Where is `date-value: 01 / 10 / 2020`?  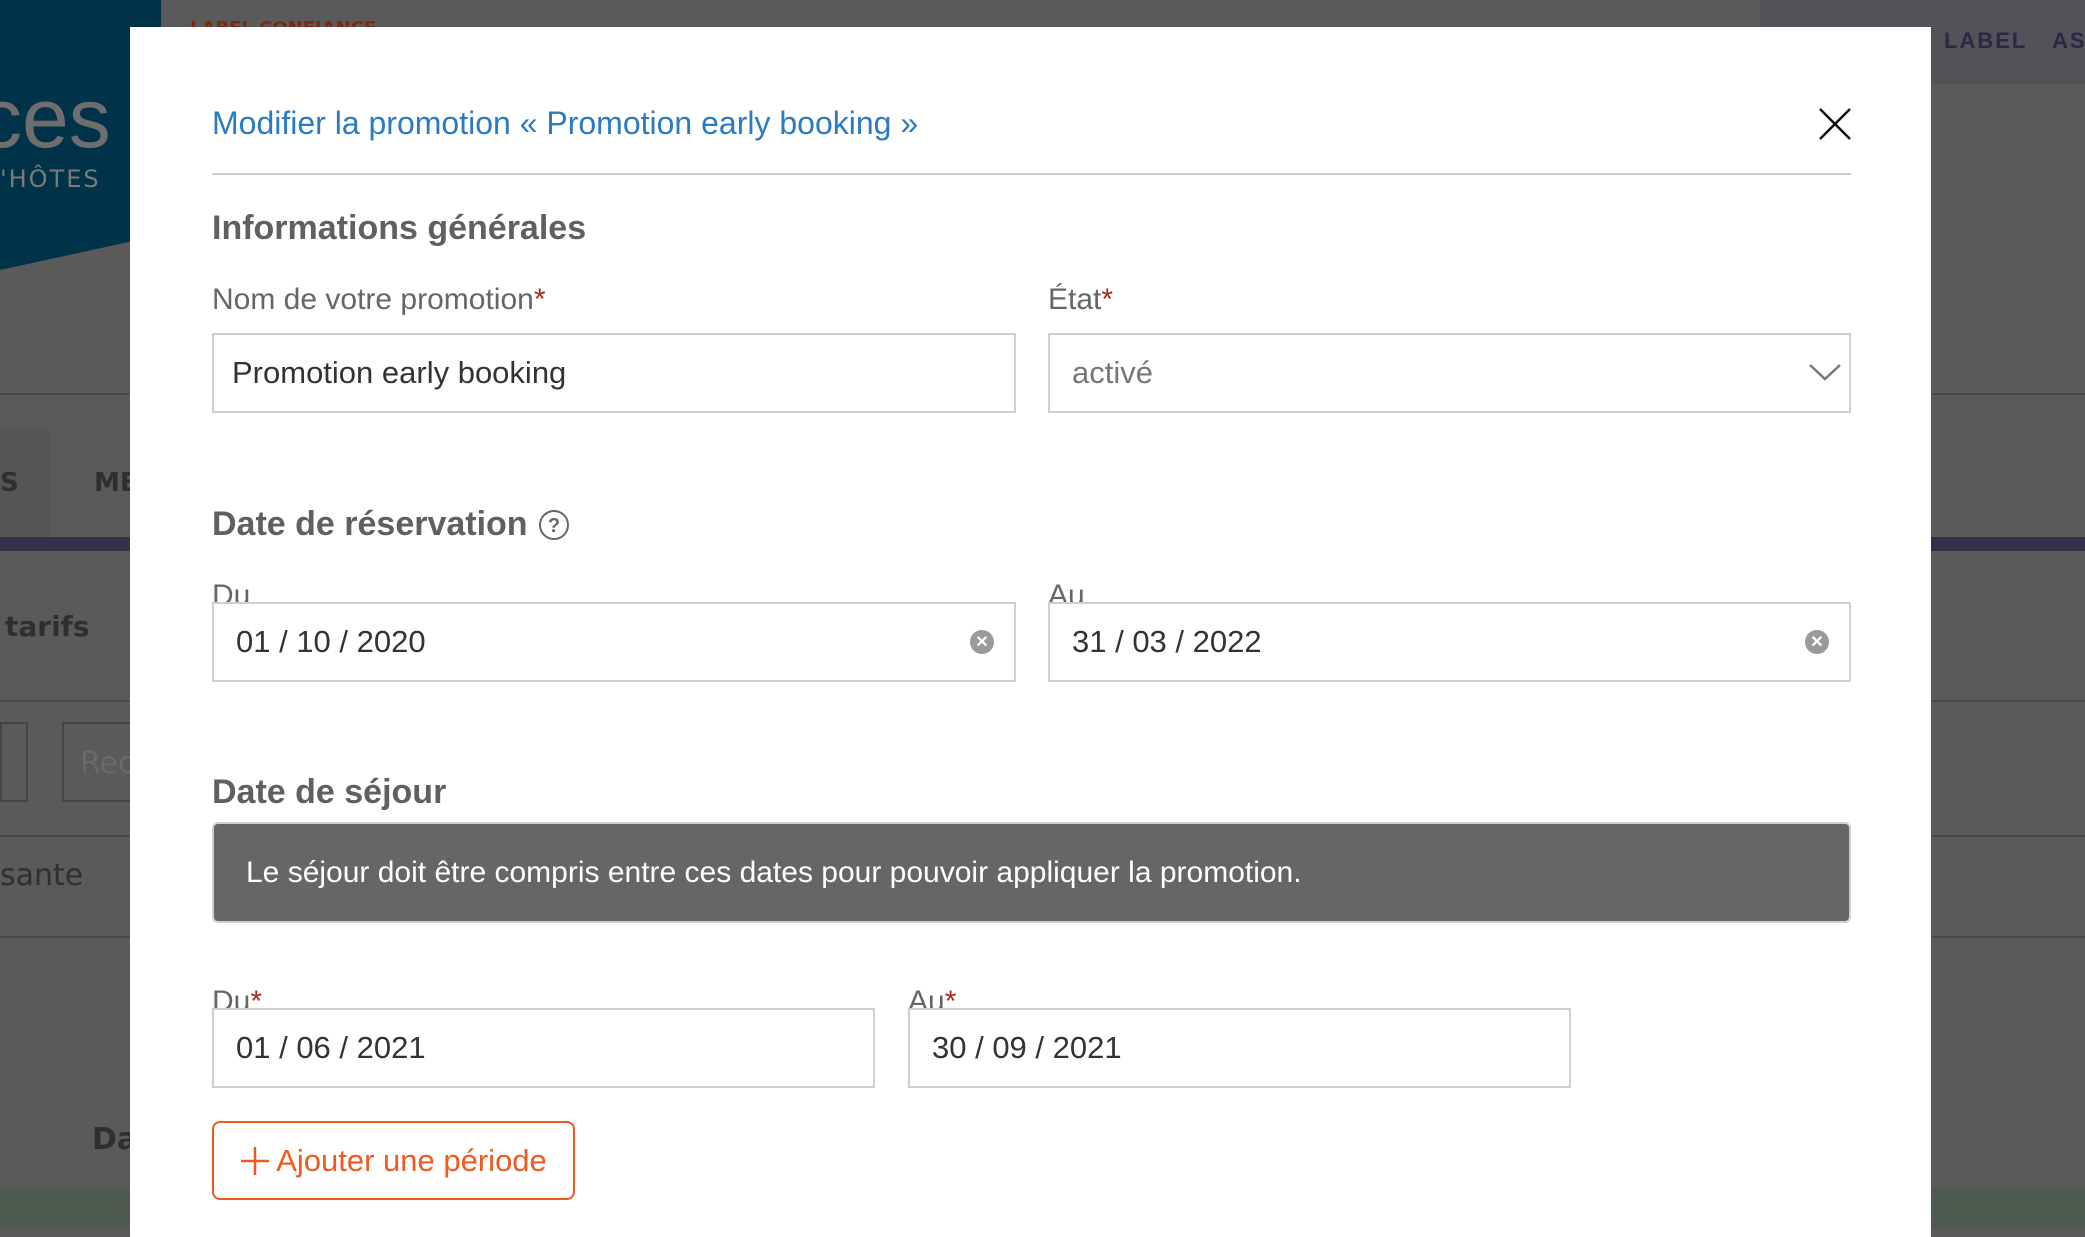 date-value: 01 / 10 / 2020 is located at coordinates (331, 641).